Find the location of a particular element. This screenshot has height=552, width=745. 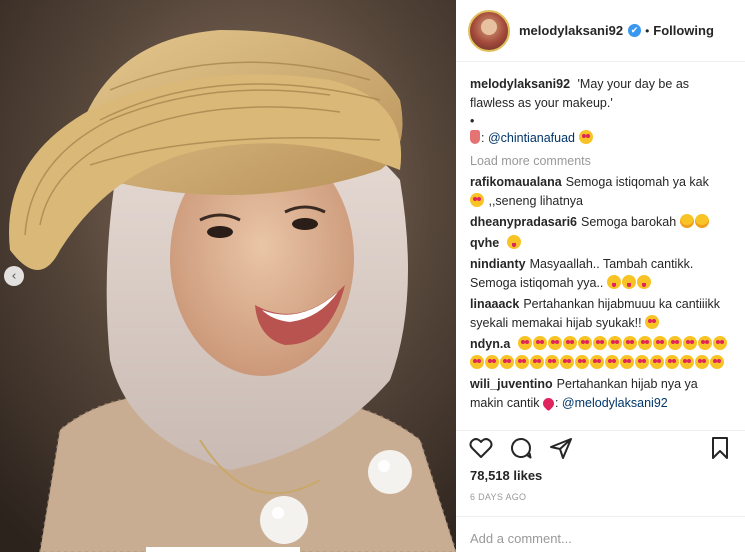

lipstick-emoji-icon is located at coordinates (475, 137).